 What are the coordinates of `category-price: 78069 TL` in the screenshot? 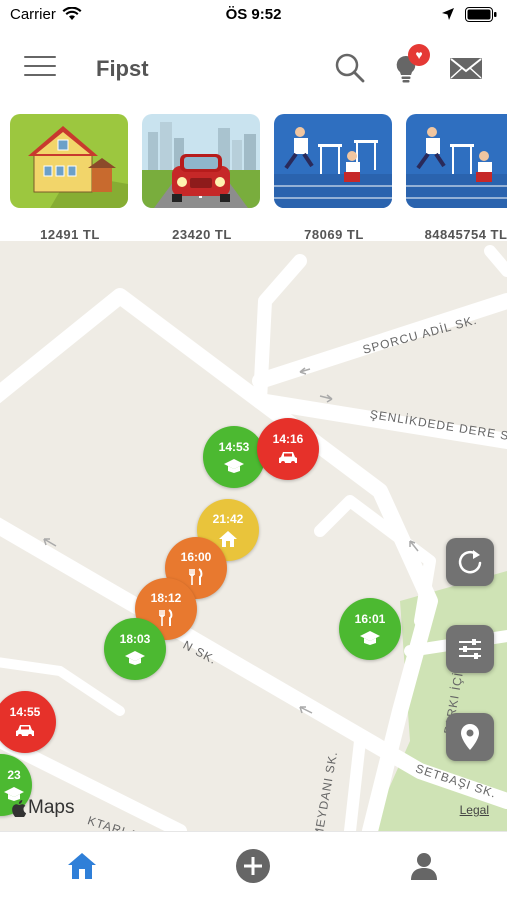 It's located at (334, 233).